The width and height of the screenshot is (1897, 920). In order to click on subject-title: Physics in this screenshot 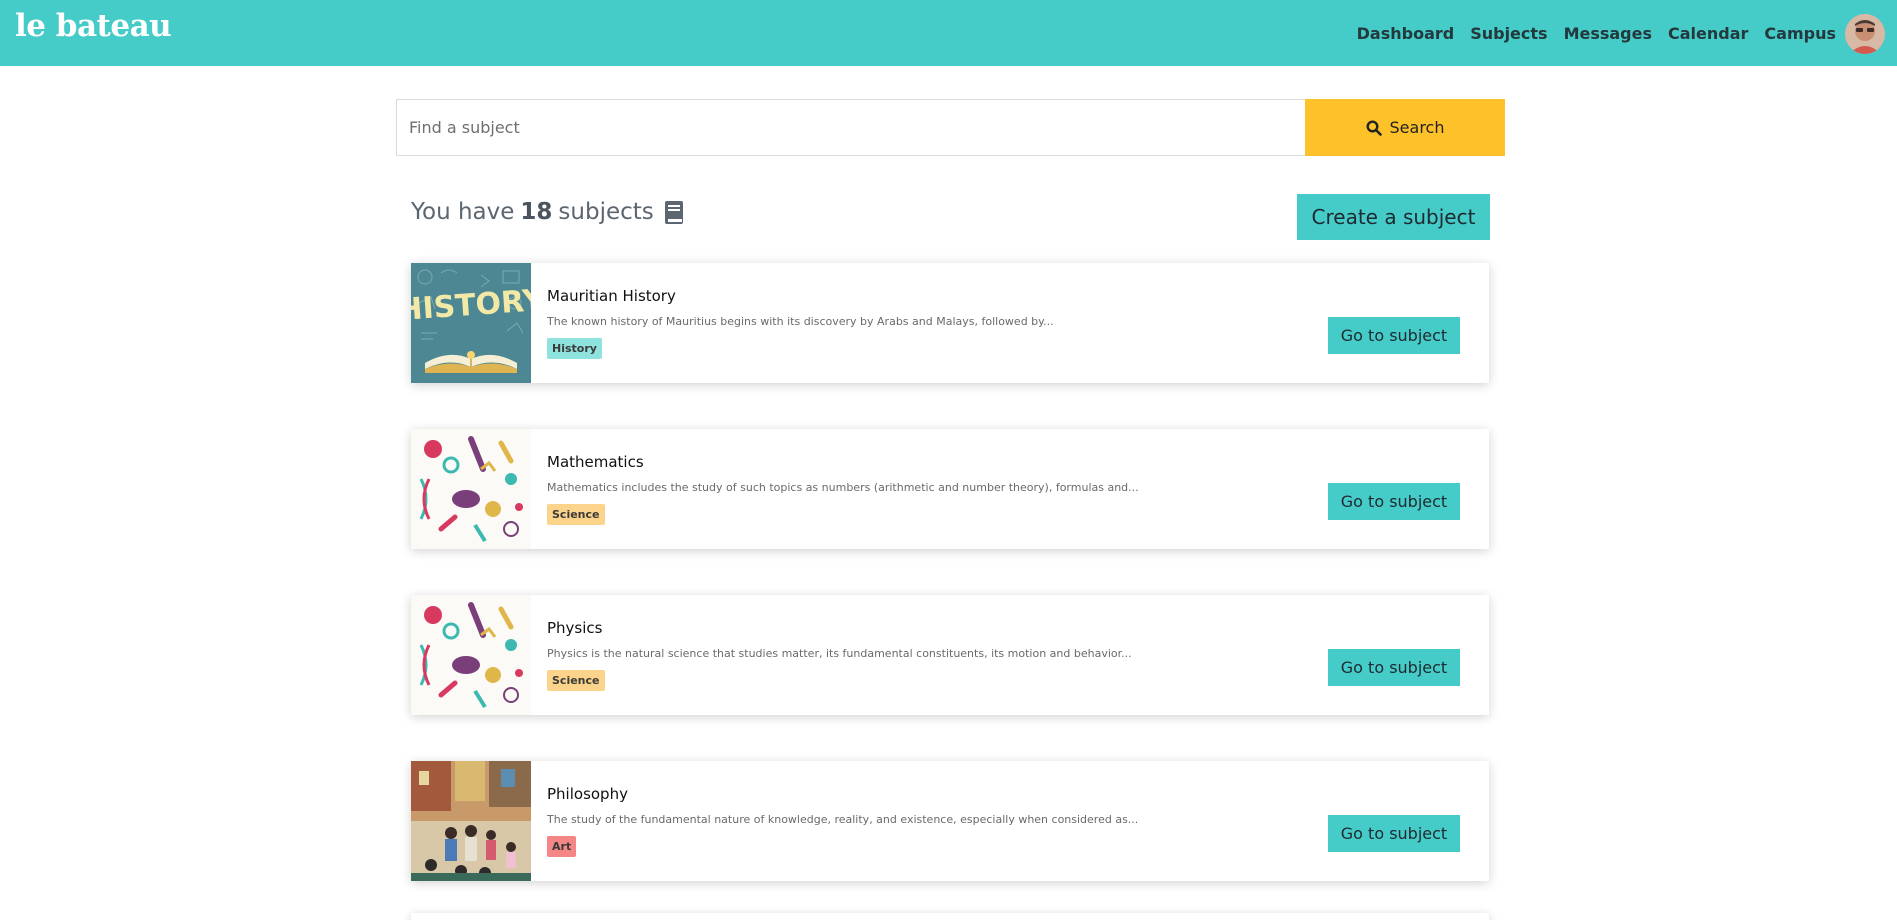, I will do `click(574, 628)`.